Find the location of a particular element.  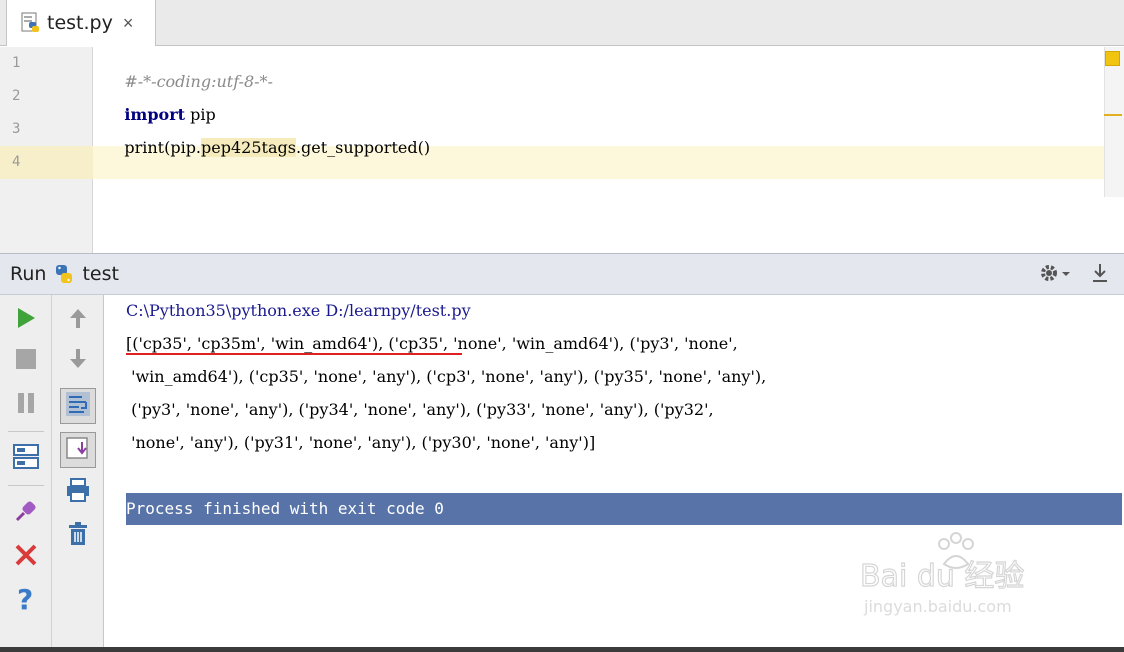

rerun-button is located at coordinates (26, 320).